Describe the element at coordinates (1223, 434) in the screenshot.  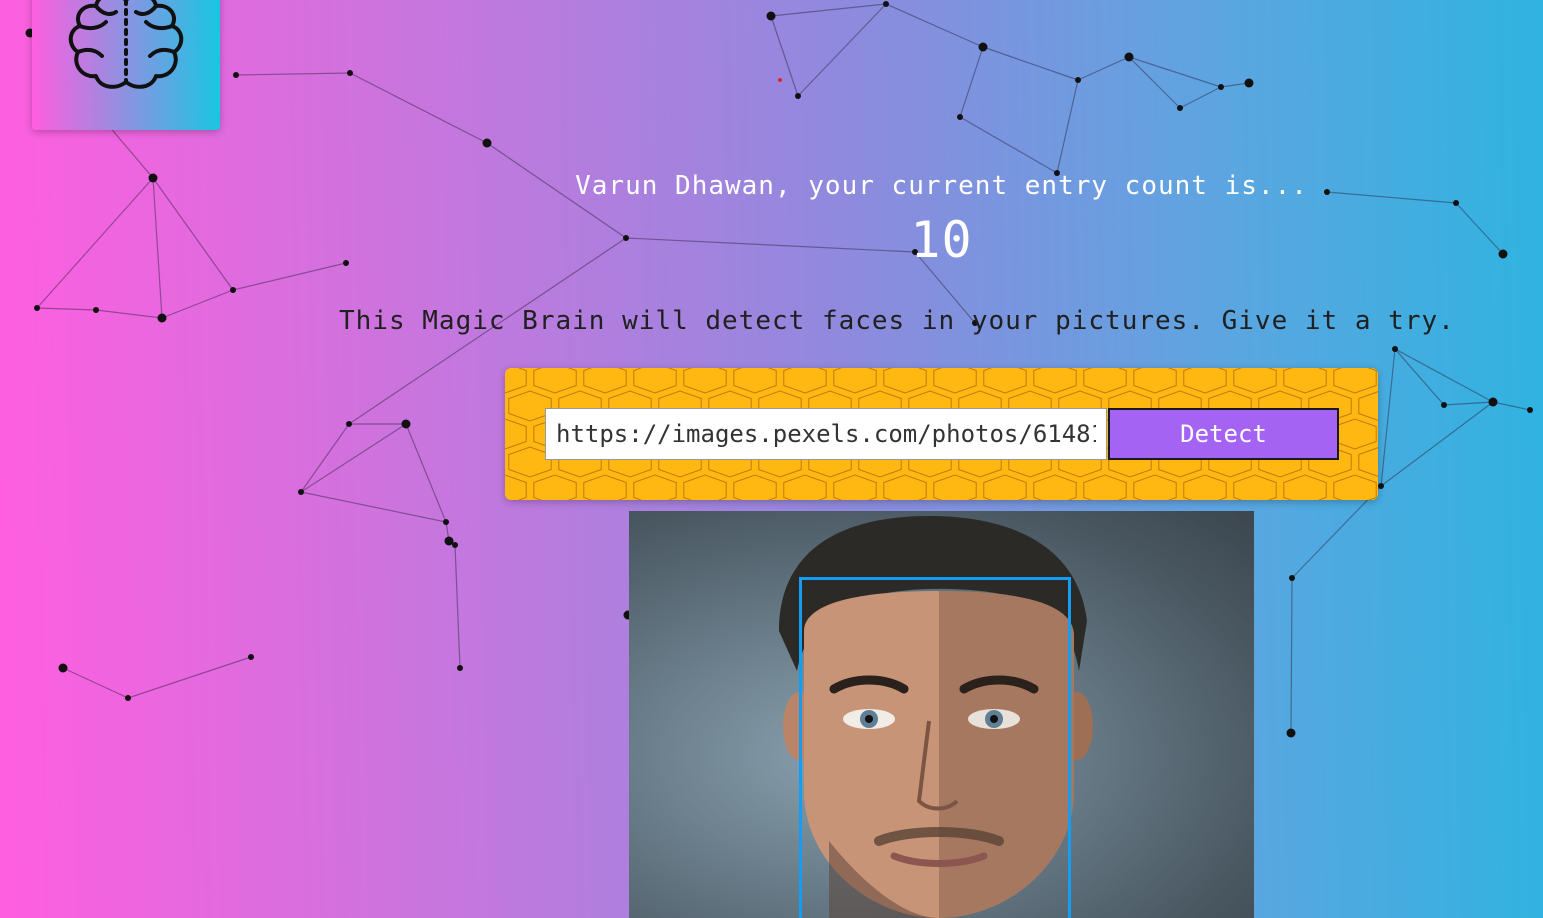
I see `detect-button: Detect` at that location.